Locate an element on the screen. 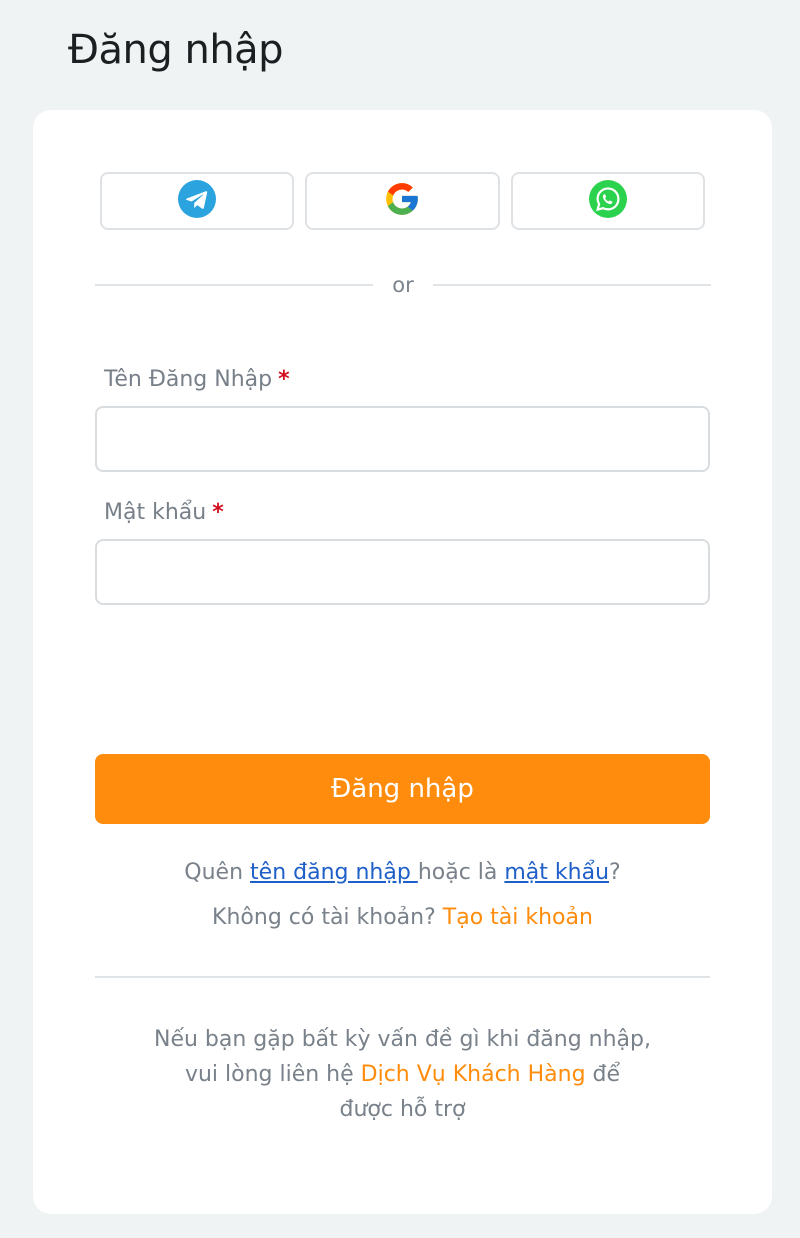 Image resolution: width=800 pixels, height=1238 pixels. login-submit-button: Đăng nhập is located at coordinates (402, 789).